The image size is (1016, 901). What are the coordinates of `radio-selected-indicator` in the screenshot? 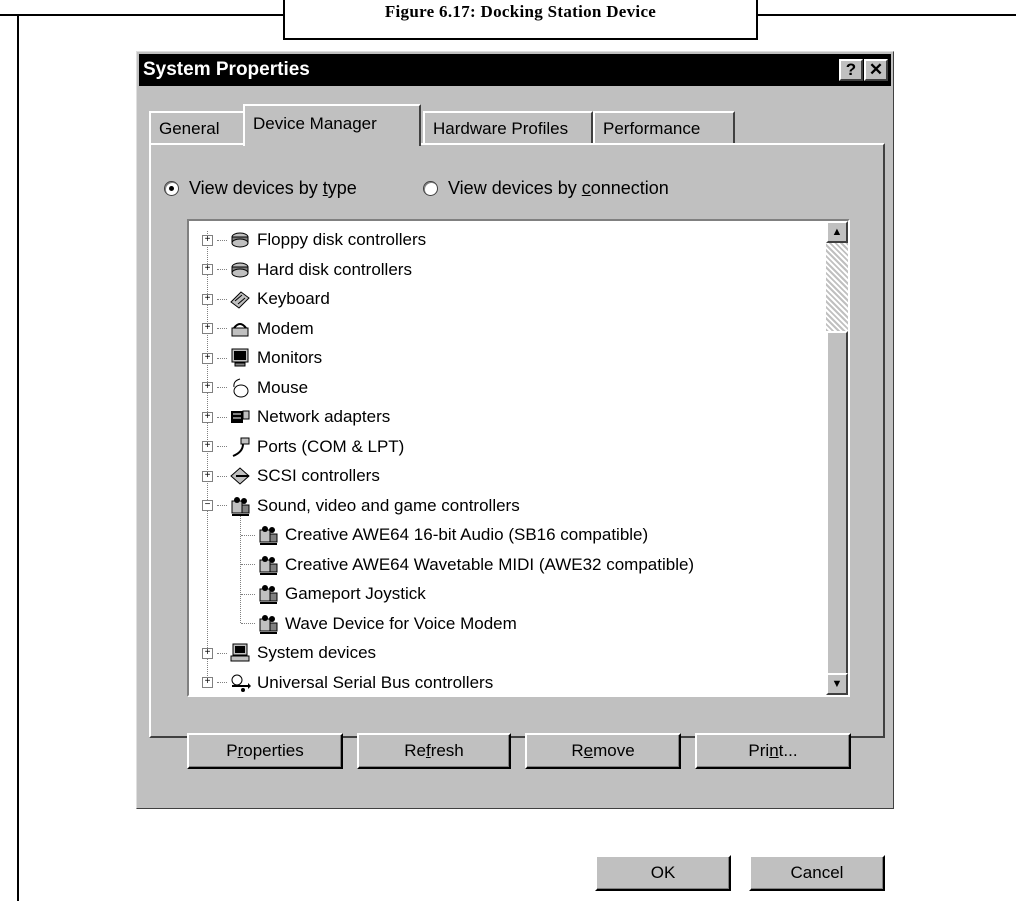 It's located at (171, 188).